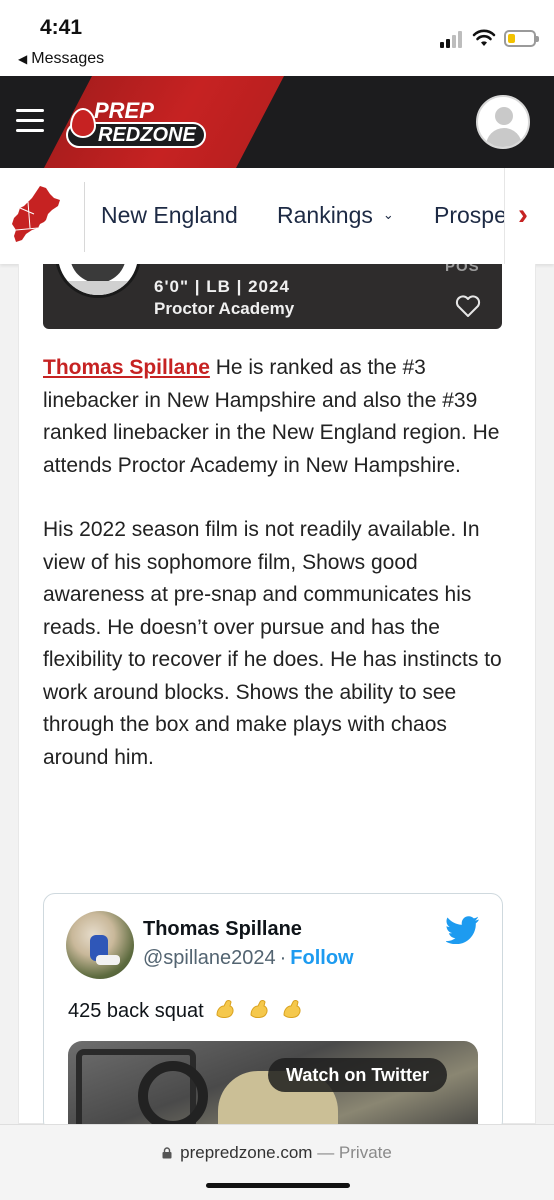  I want to click on wifi-icon, so click(484, 37).